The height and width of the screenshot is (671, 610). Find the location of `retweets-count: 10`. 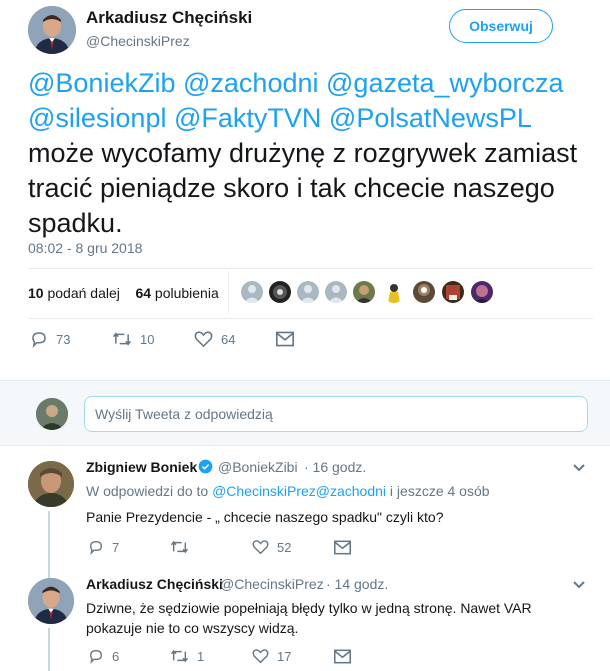

retweets-count: 10 is located at coordinates (36, 293).